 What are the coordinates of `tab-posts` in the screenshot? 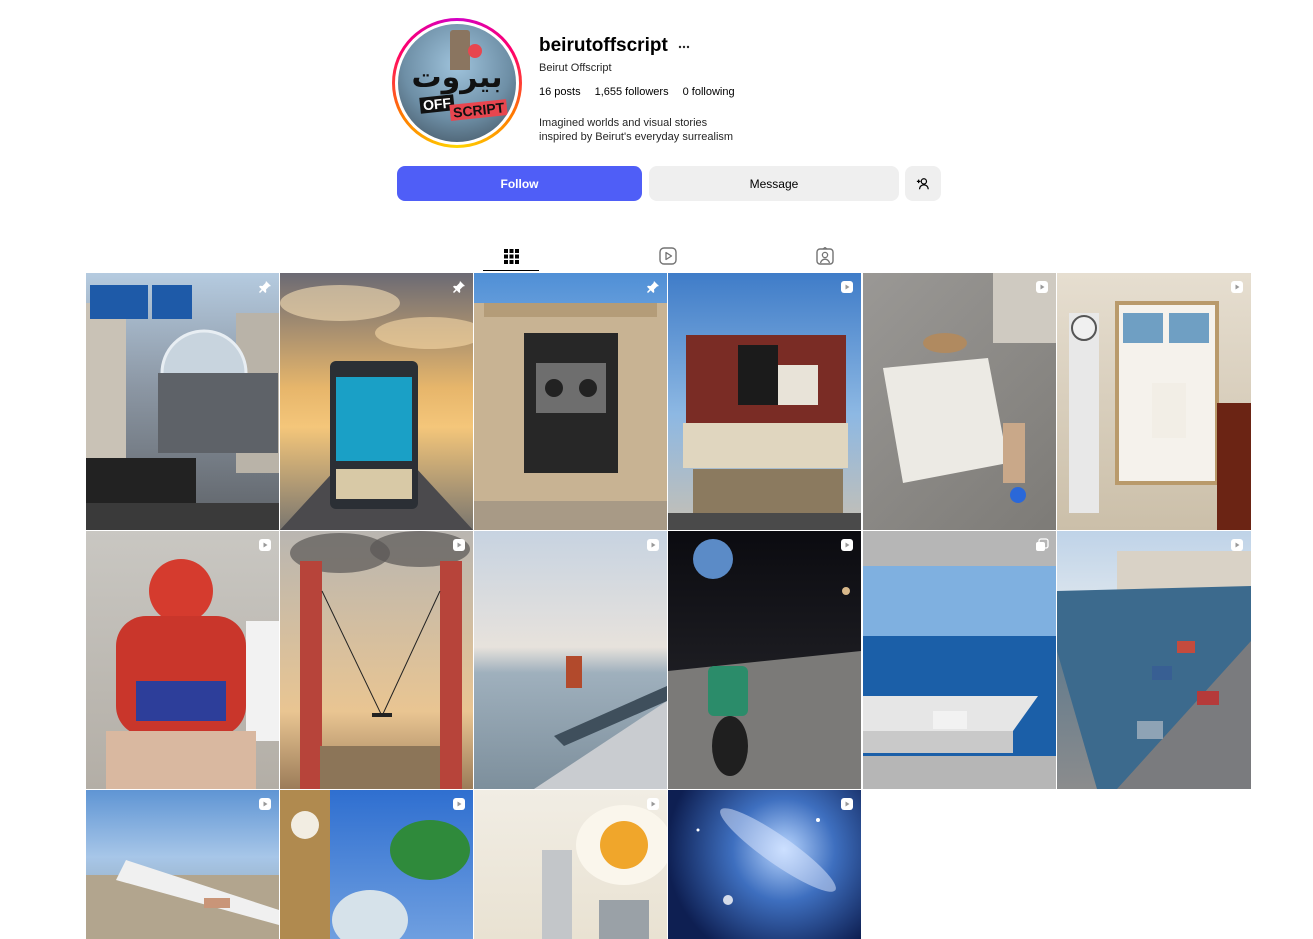 It's located at (511, 256).